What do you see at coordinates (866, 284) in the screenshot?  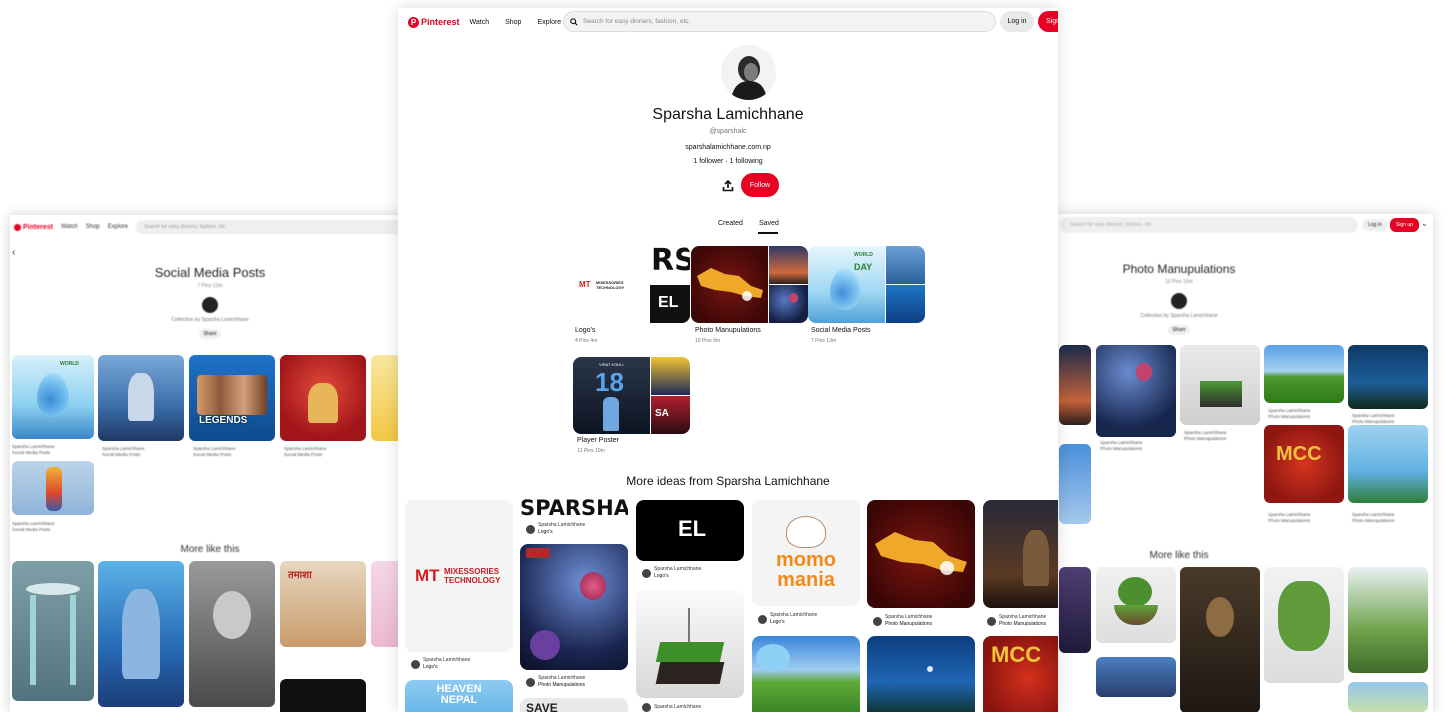 I see `board-social-media-posts: WORLD DAY` at bounding box center [866, 284].